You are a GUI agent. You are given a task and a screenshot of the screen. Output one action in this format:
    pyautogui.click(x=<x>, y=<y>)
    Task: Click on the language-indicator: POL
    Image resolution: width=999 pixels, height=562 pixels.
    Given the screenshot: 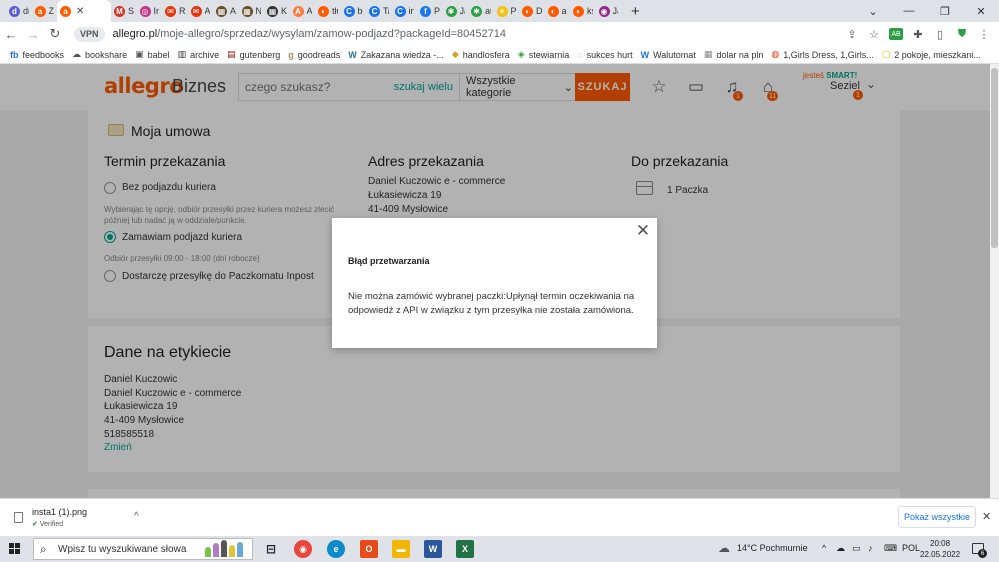 What is the action you would take?
    pyautogui.click(x=911, y=548)
    